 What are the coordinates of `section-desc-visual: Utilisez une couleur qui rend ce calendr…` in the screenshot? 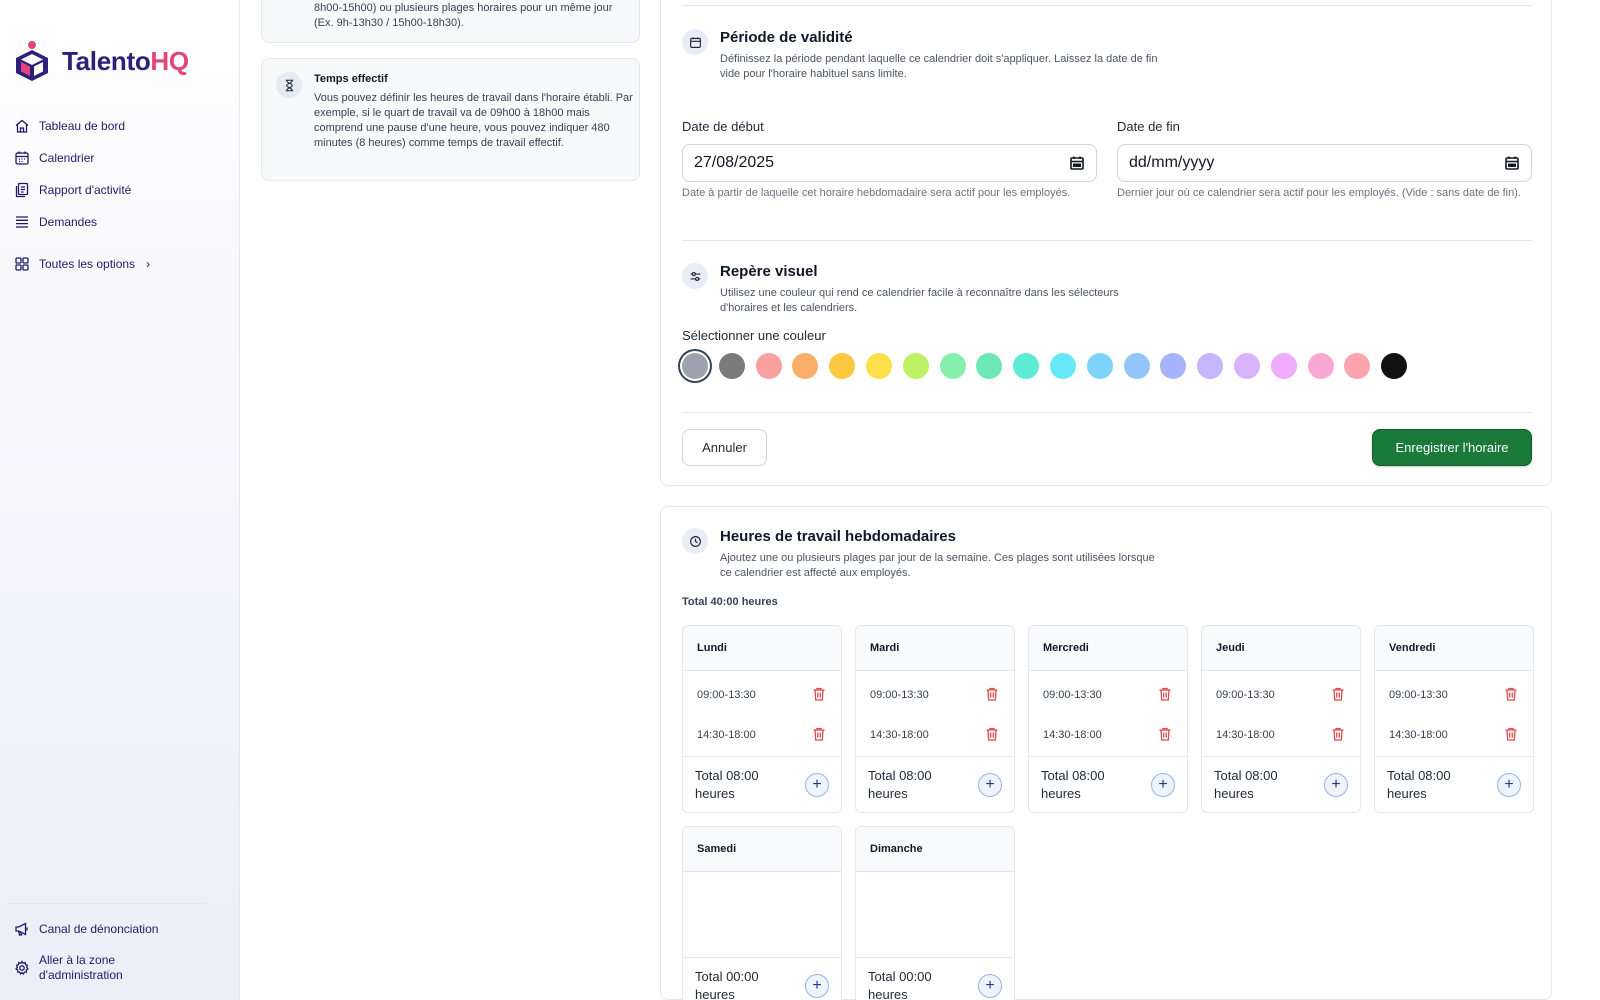 It's located at (919, 300).